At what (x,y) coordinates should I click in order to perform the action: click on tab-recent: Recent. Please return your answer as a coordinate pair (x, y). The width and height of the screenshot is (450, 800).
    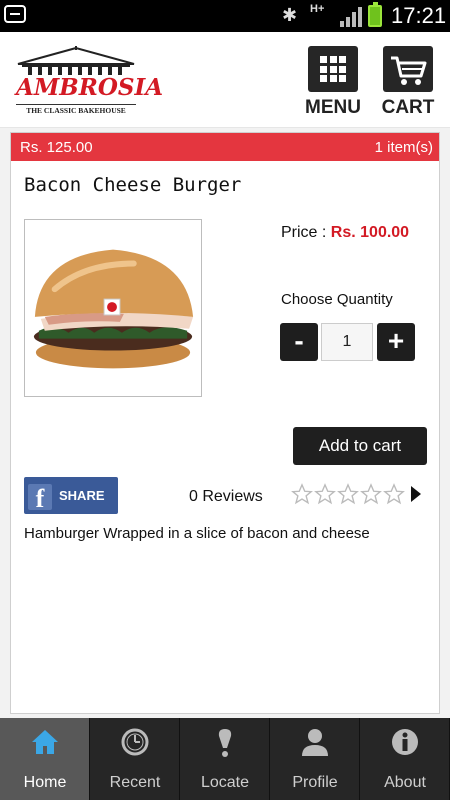
    Looking at the image, I should click on (135, 759).